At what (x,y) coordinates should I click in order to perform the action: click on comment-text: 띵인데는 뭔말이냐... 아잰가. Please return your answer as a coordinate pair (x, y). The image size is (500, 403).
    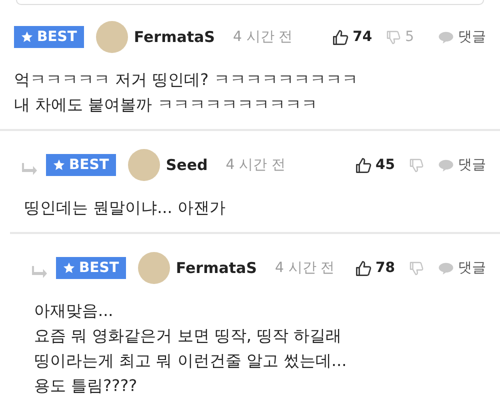
    Looking at the image, I should click on (124, 208).